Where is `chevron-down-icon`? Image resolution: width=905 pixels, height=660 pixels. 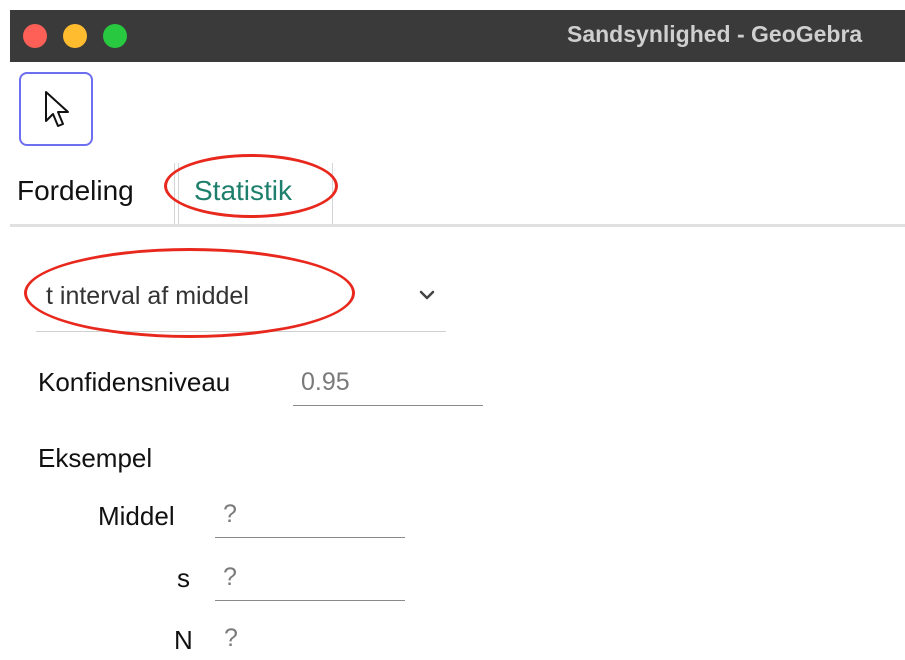 chevron-down-icon is located at coordinates (427, 297).